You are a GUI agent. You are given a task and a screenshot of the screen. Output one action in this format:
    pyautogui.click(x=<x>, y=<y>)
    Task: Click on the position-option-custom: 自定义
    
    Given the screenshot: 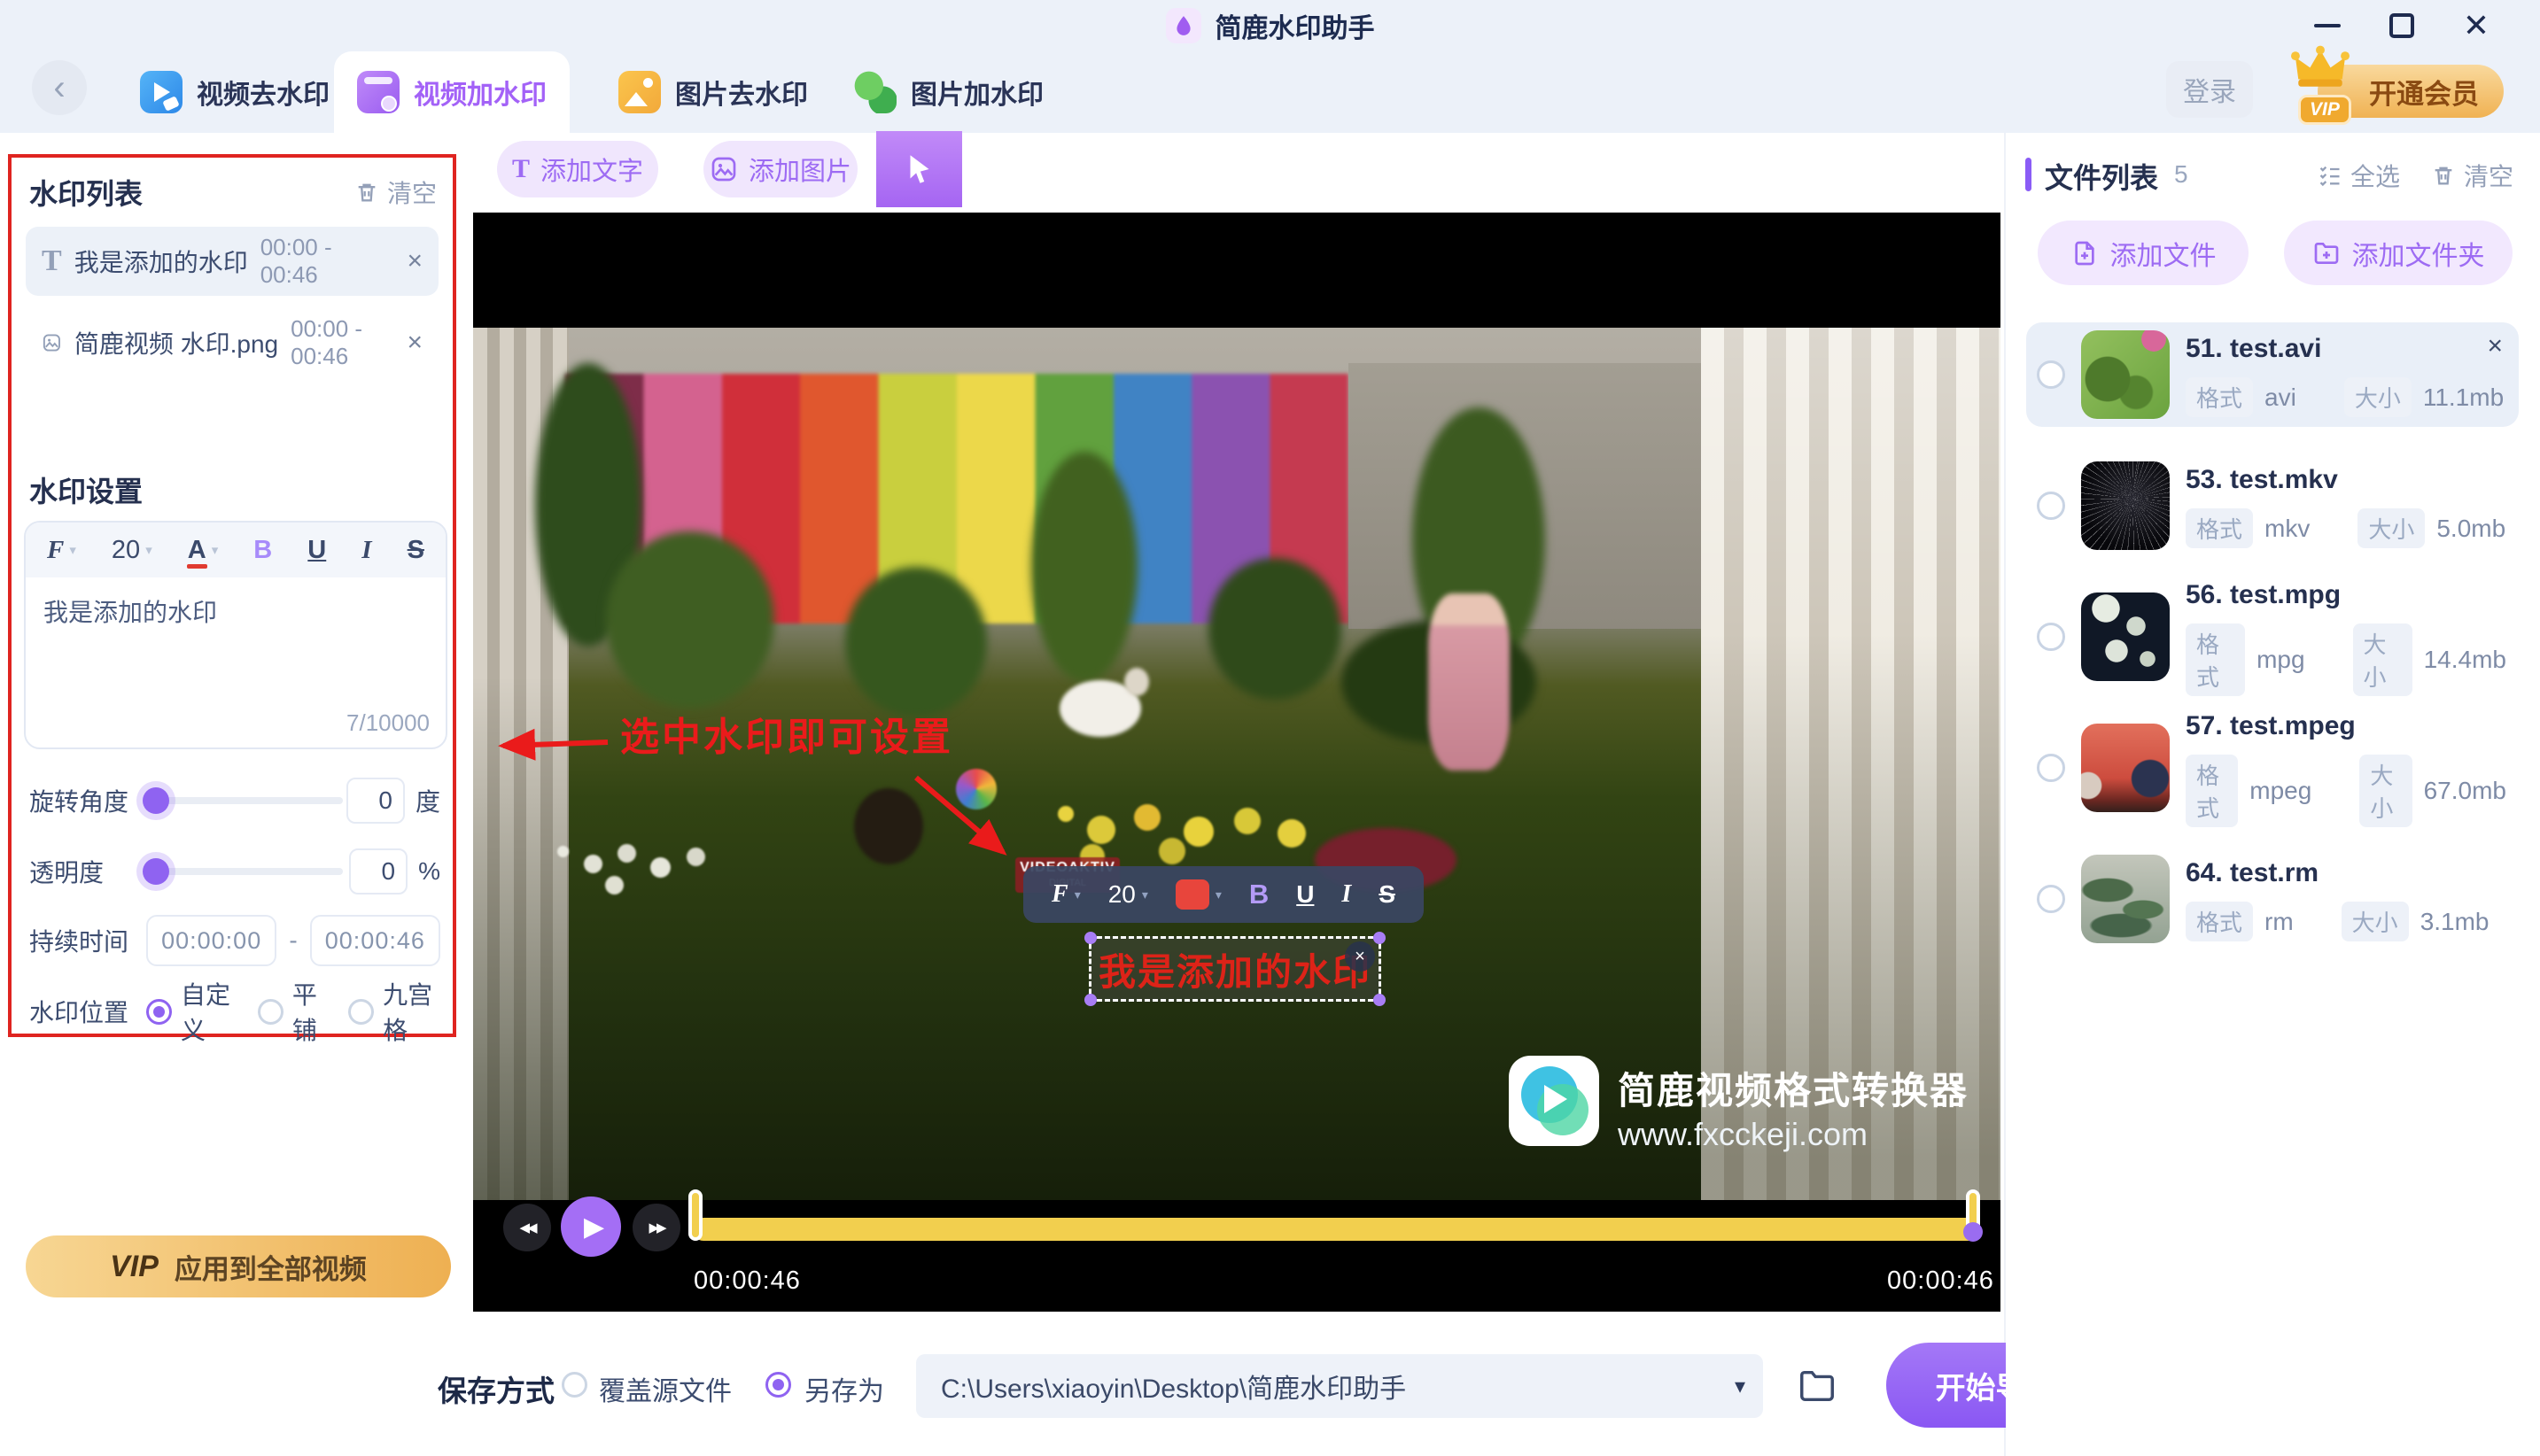 What is the action you would take?
    pyautogui.click(x=192, y=1012)
    